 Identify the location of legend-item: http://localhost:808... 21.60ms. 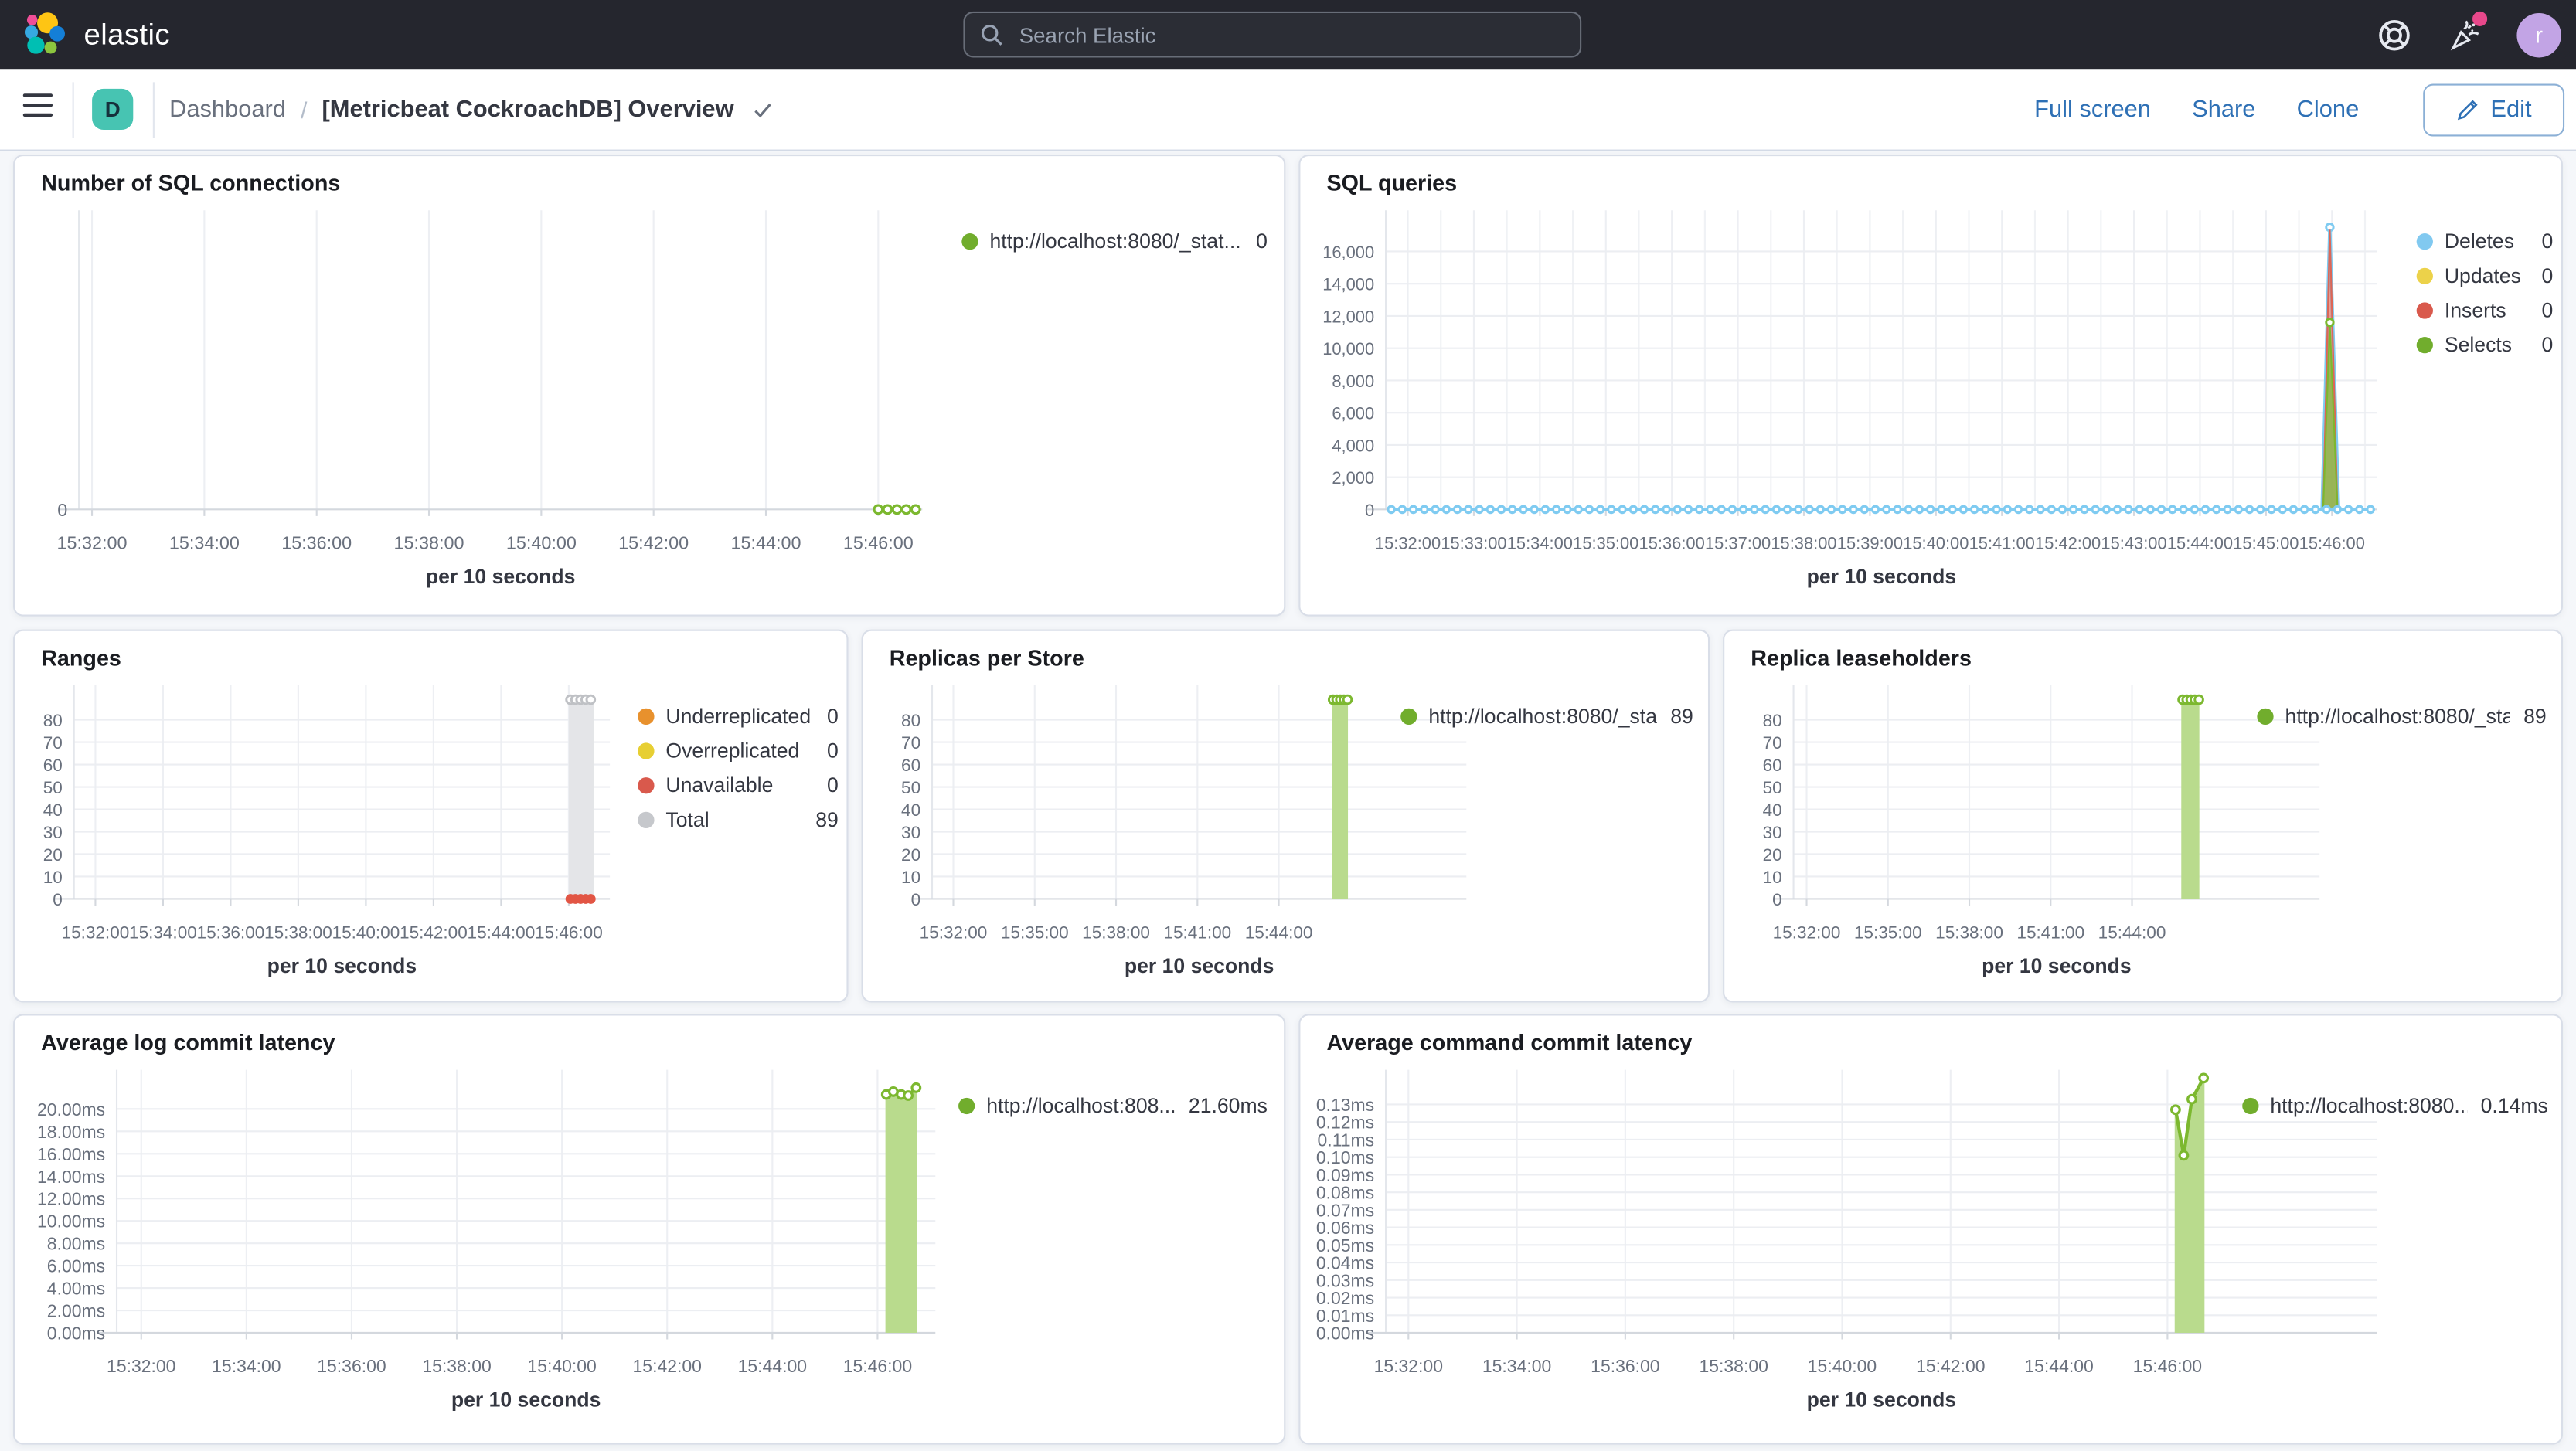
(1113, 1105).